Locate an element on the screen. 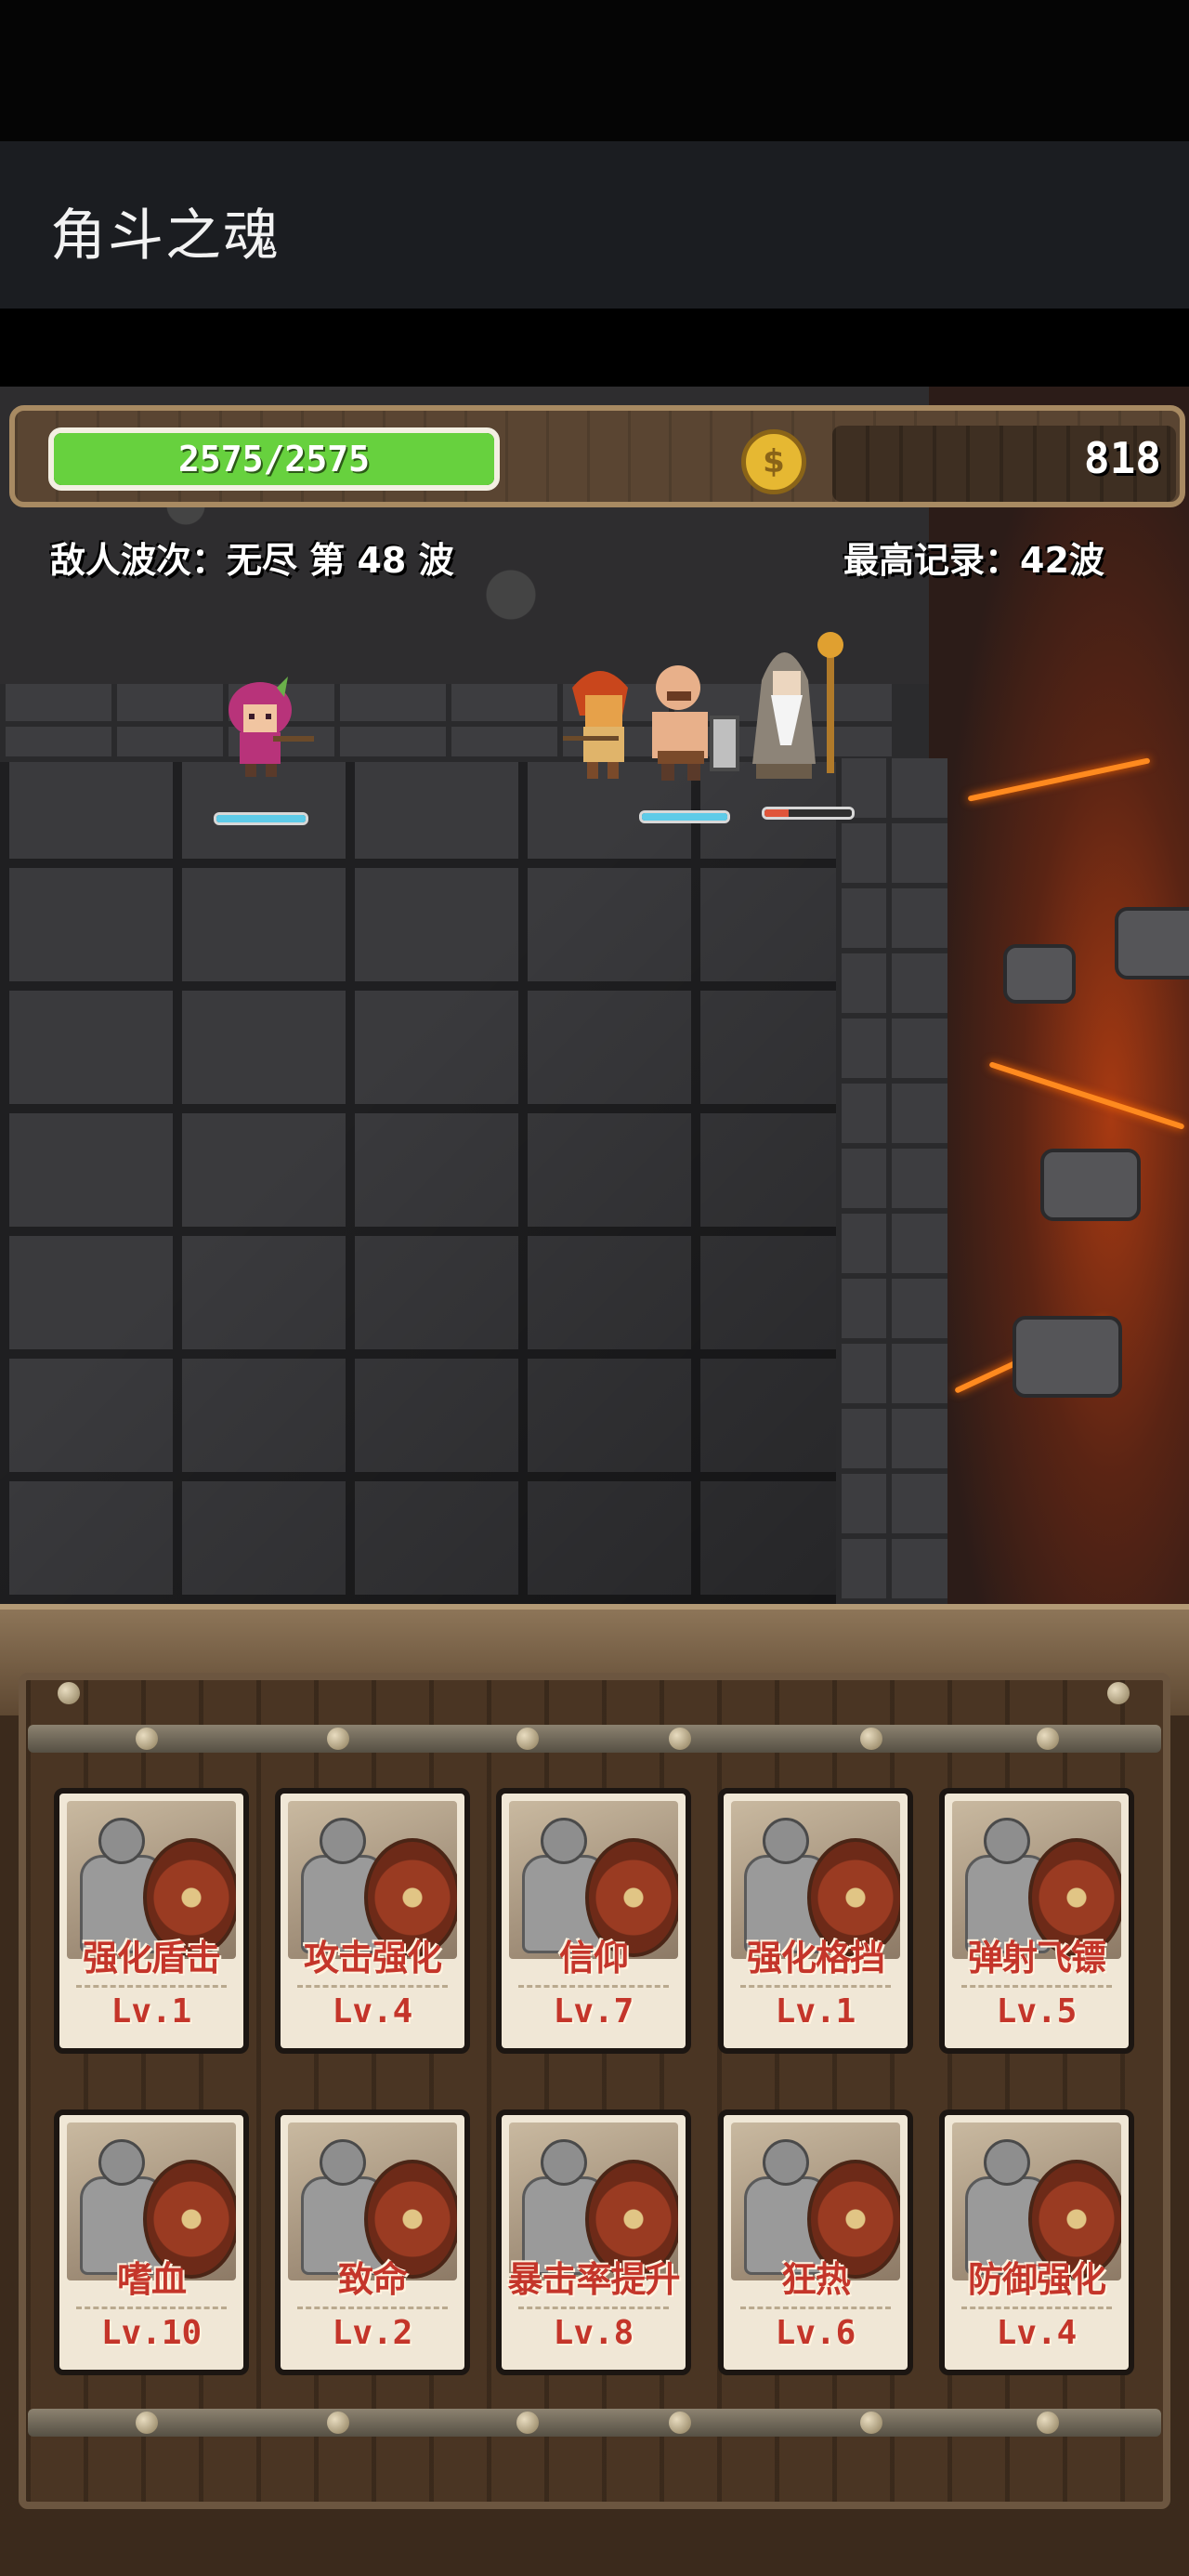  skill-card-name: 强化盾击 is located at coordinates (151, 1958).